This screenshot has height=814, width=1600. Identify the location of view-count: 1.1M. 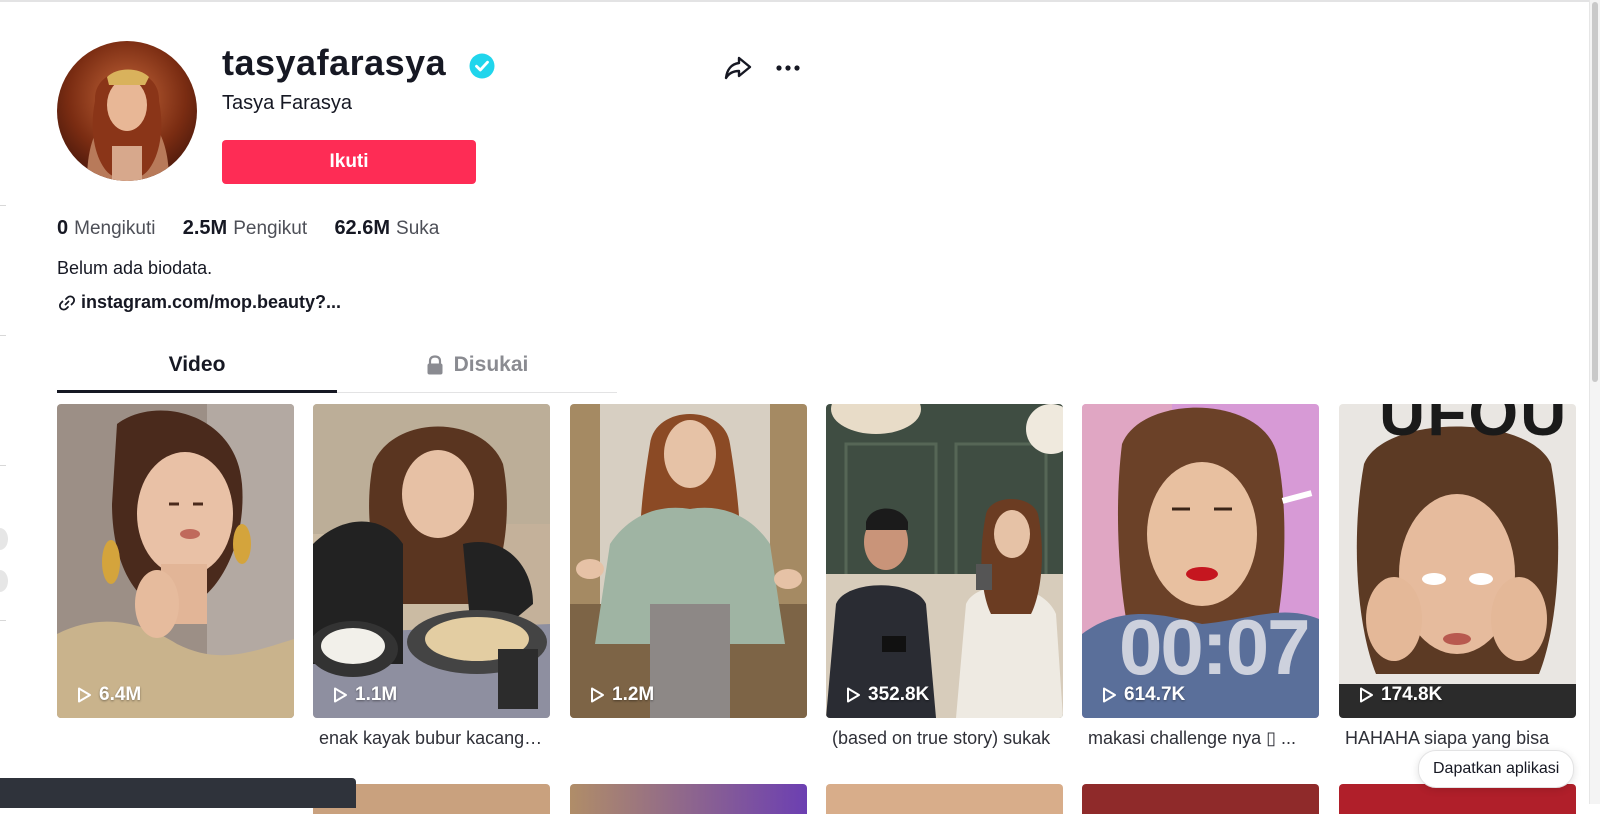
(364, 695).